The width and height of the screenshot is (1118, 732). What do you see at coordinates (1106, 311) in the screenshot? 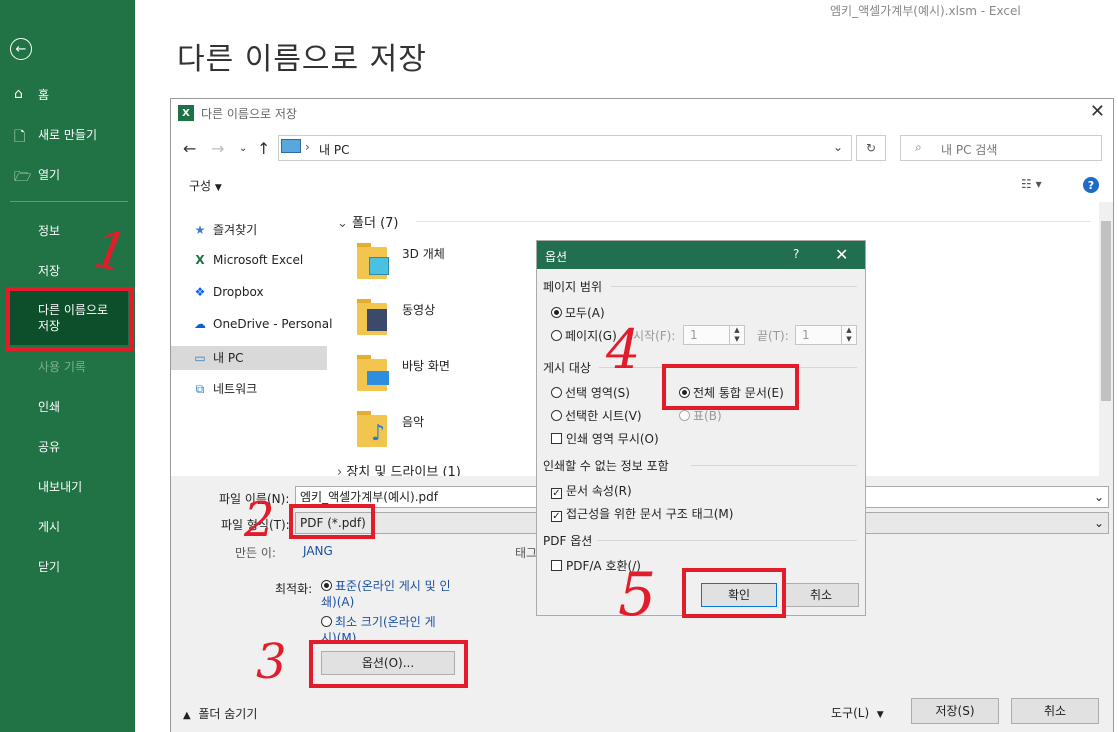
I see `scrollbar-thumb` at bounding box center [1106, 311].